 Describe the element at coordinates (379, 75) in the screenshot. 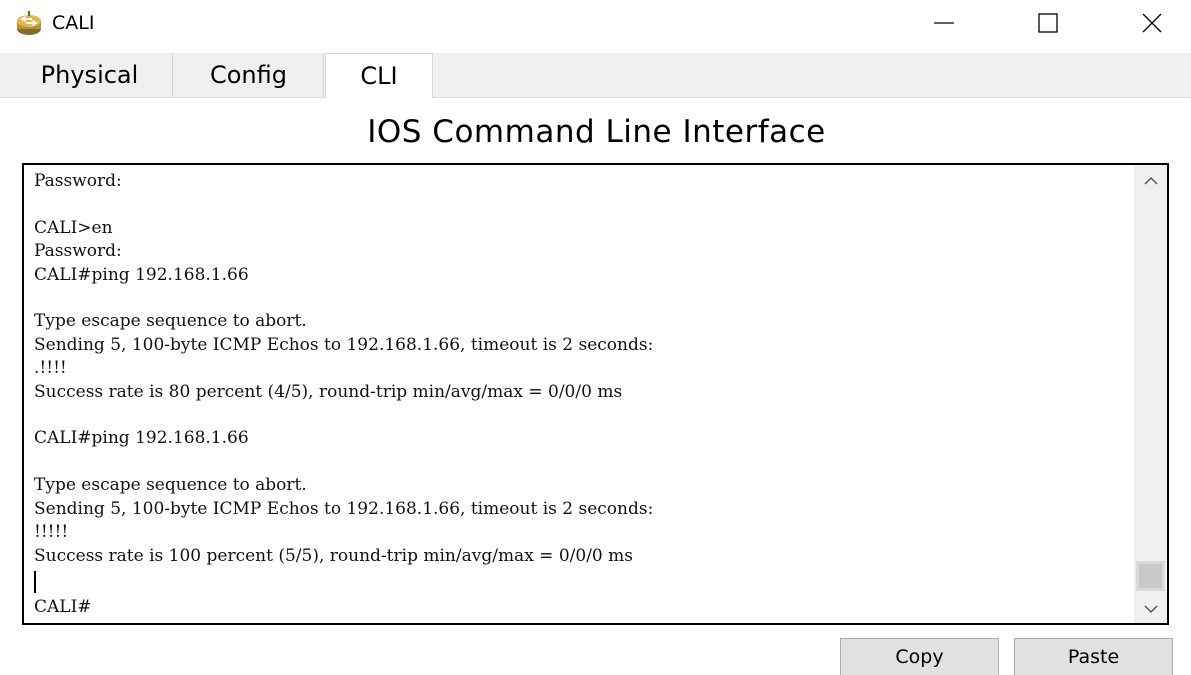

I see `tab-cli: CLI` at that location.